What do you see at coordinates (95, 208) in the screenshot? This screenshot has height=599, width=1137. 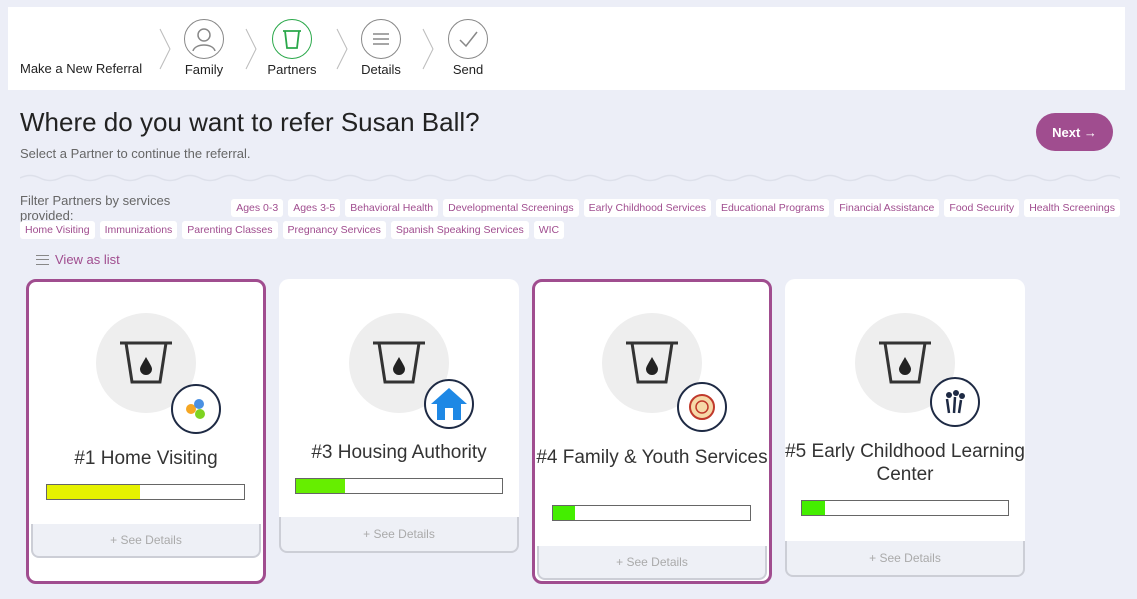 I see `filter-label: Filter Partners by services provided:` at bounding box center [95, 208].